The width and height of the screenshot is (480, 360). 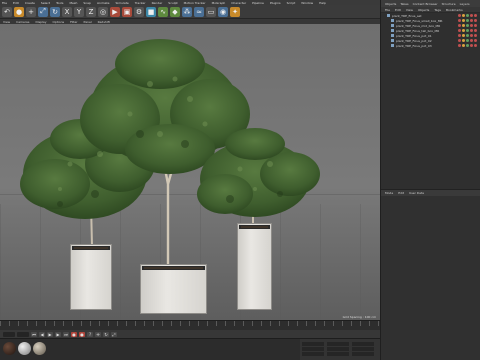 What do you see at coordinates (104, 22) in the screenshot?
I see `viewport-menu-item-6: Redshift` at bounding box center [104, 22].